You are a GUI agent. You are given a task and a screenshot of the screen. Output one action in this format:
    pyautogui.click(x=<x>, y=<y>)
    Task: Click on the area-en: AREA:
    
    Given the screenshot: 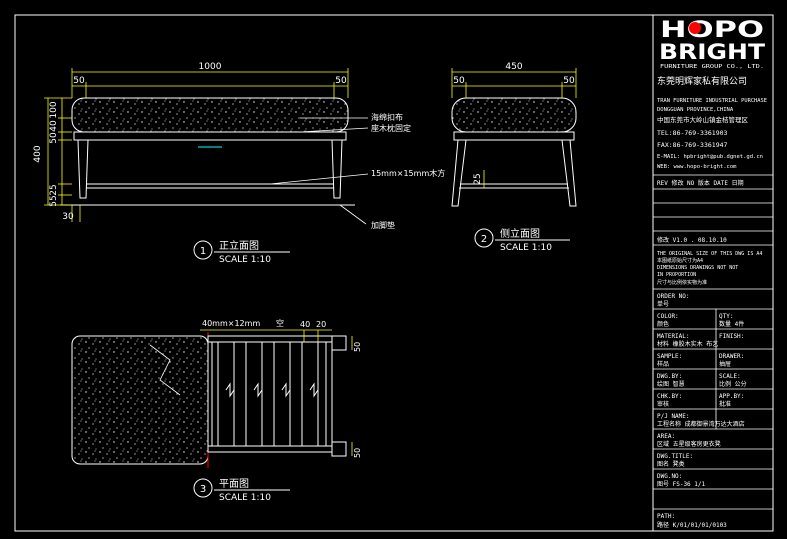 What is the action you would take?
    pyautogui.click(x=666, y=436)
    